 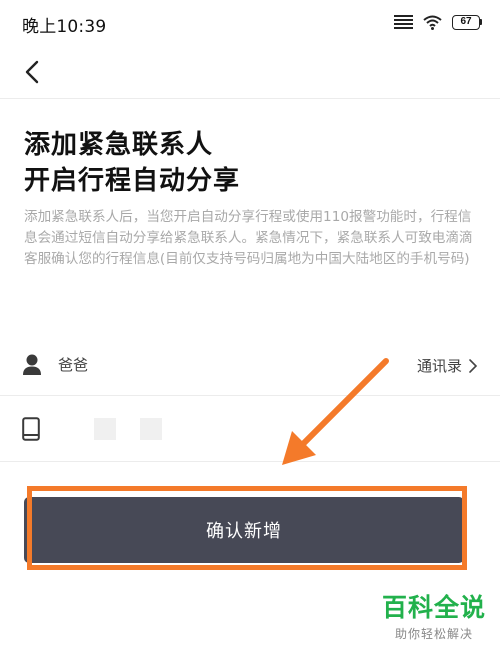 I want to click on watermark-logo: 百科全说 助你轻松解决, so click(x=434, y=615).